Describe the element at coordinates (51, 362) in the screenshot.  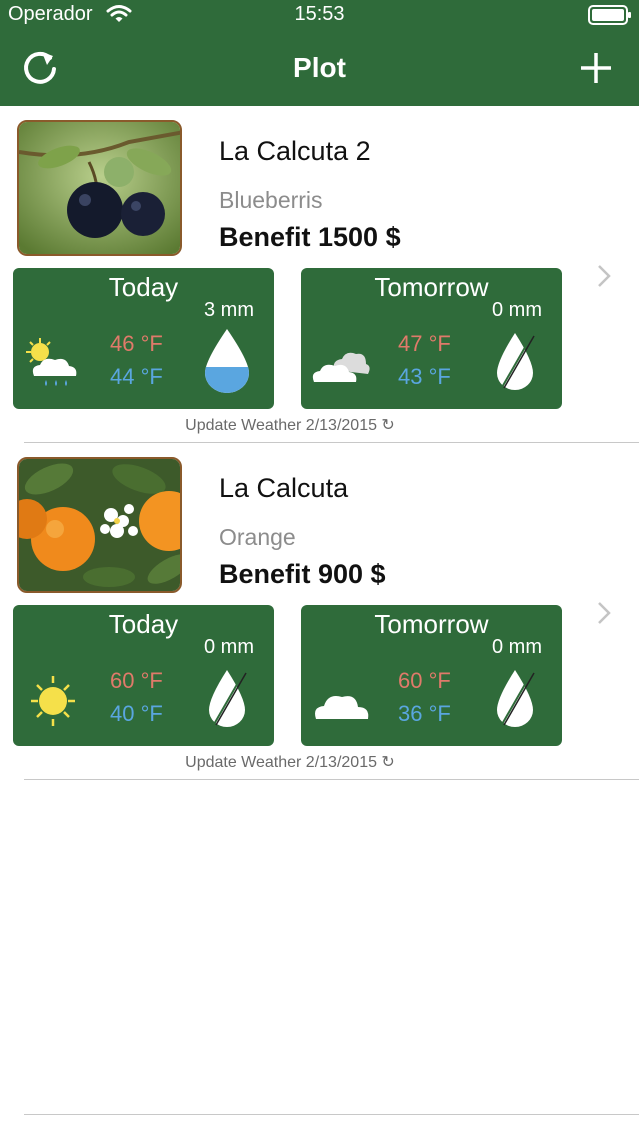
I see `sun-cloud-rain-icon` at that location.